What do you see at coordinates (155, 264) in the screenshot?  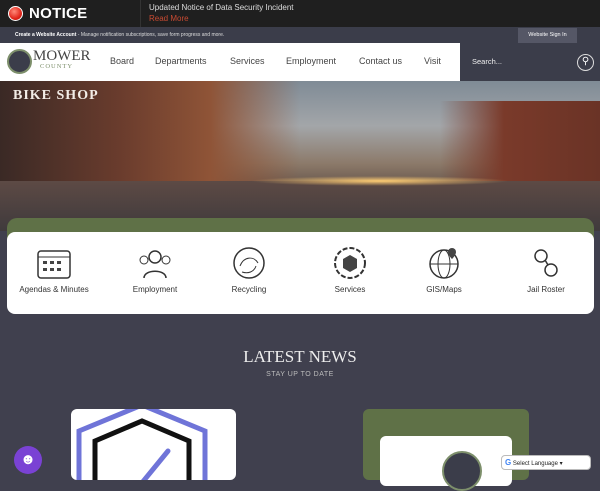 I see `people-icon` at bounding box center [155, 264].